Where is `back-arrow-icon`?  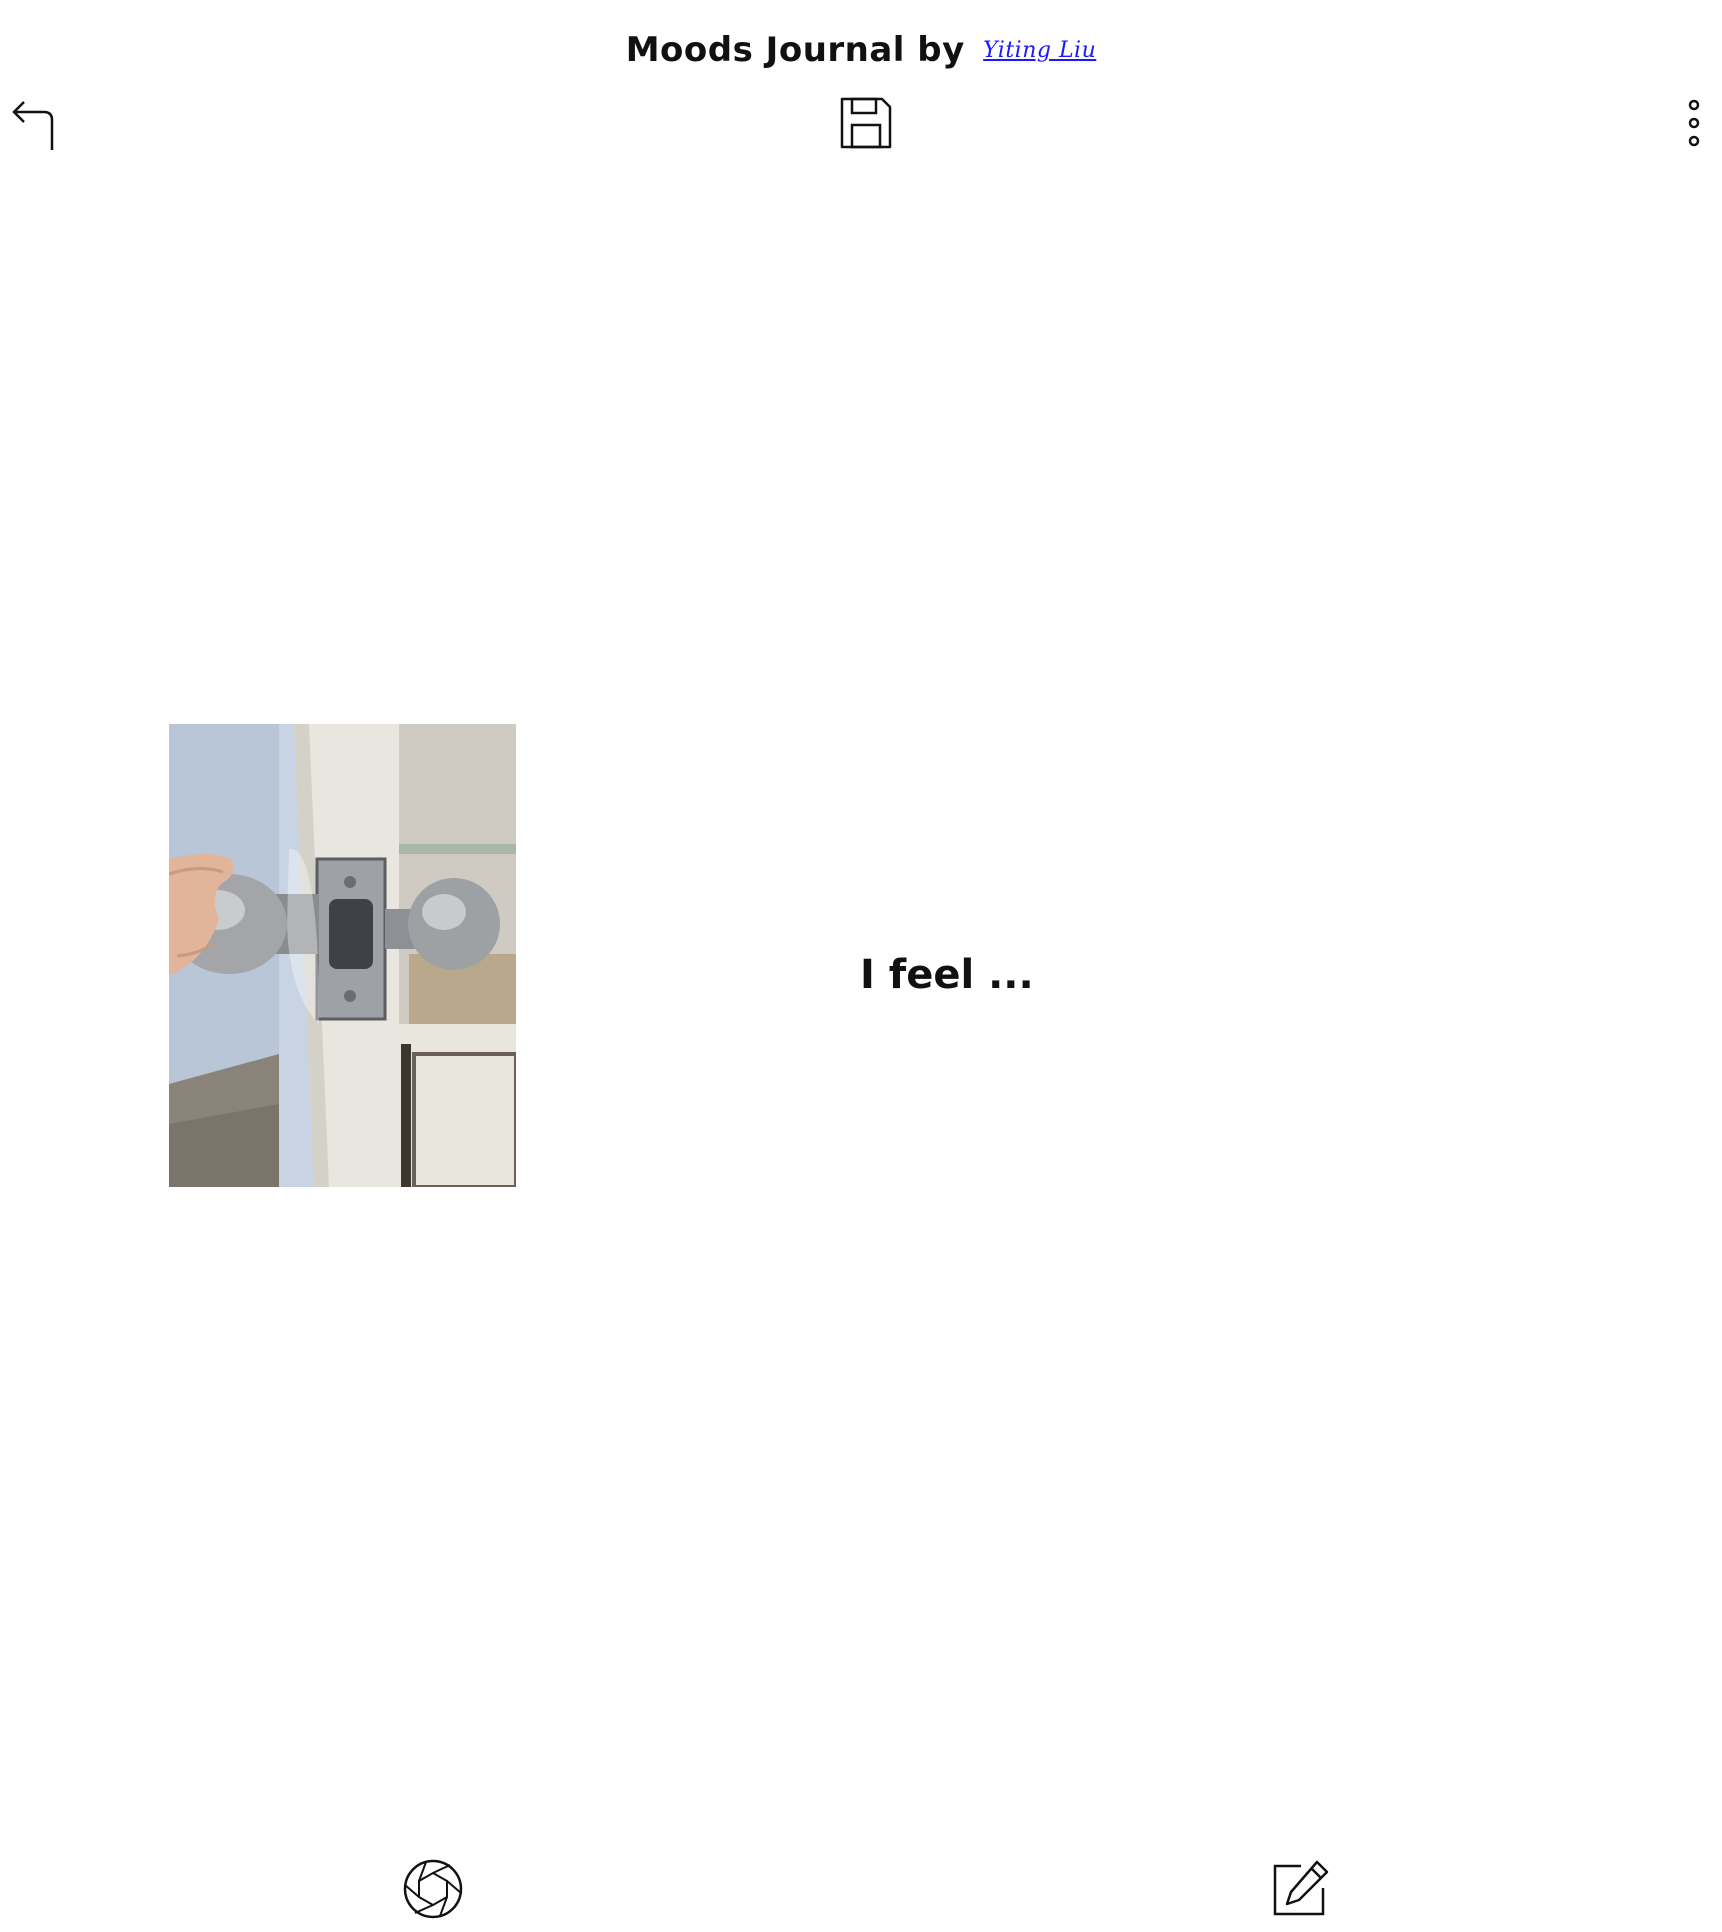
back-arrow-icon is located at coordinates (34, 125).